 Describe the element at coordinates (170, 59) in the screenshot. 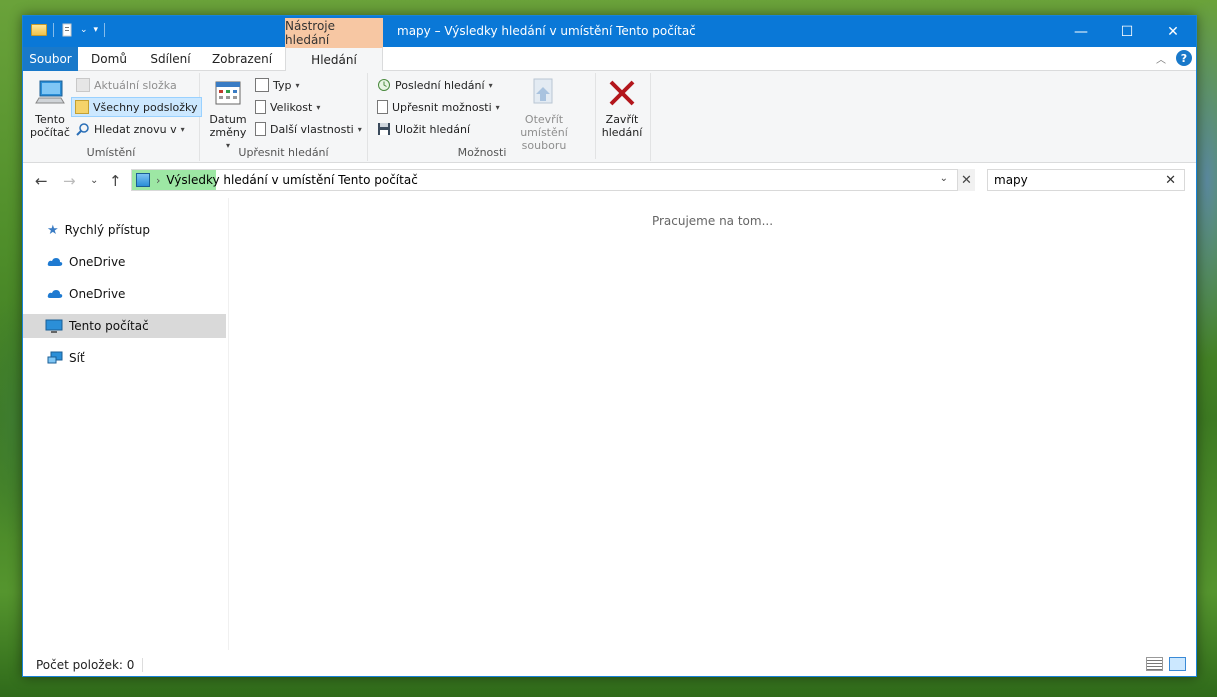

I see `tab-share: Sdílení` at that location.